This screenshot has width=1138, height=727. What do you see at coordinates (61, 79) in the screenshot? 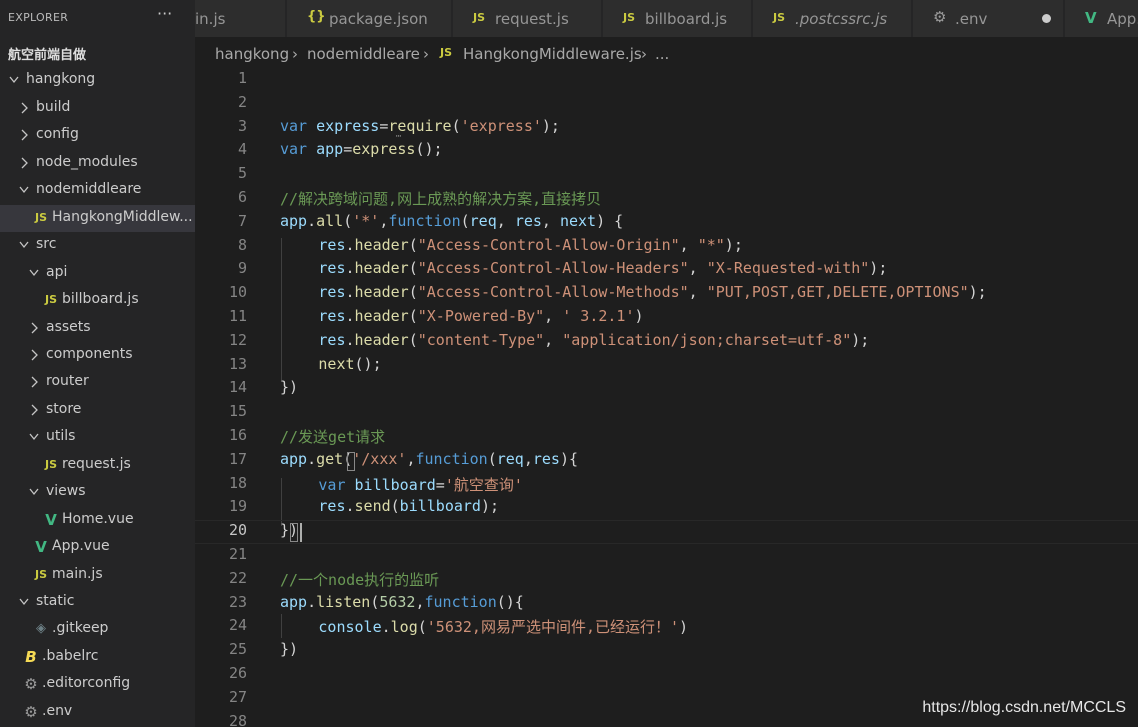
I see `tree-item-label: hangkong` at bounding box center [61, 79].